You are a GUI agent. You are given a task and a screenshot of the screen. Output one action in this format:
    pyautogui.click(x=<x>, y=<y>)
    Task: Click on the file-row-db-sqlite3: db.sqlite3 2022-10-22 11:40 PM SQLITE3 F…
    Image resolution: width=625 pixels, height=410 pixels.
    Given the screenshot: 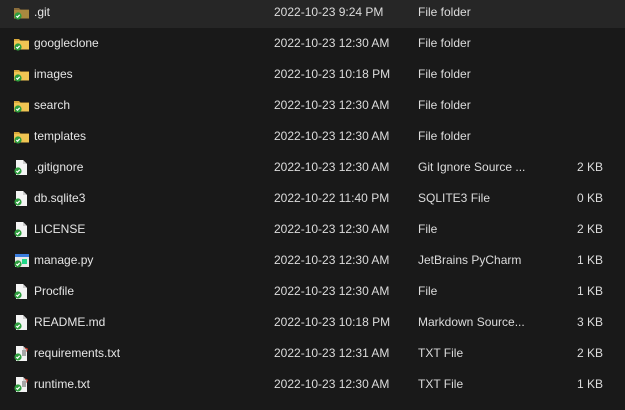 What is the action you would take?
    pyautogui.click(x=312, y=198)
    